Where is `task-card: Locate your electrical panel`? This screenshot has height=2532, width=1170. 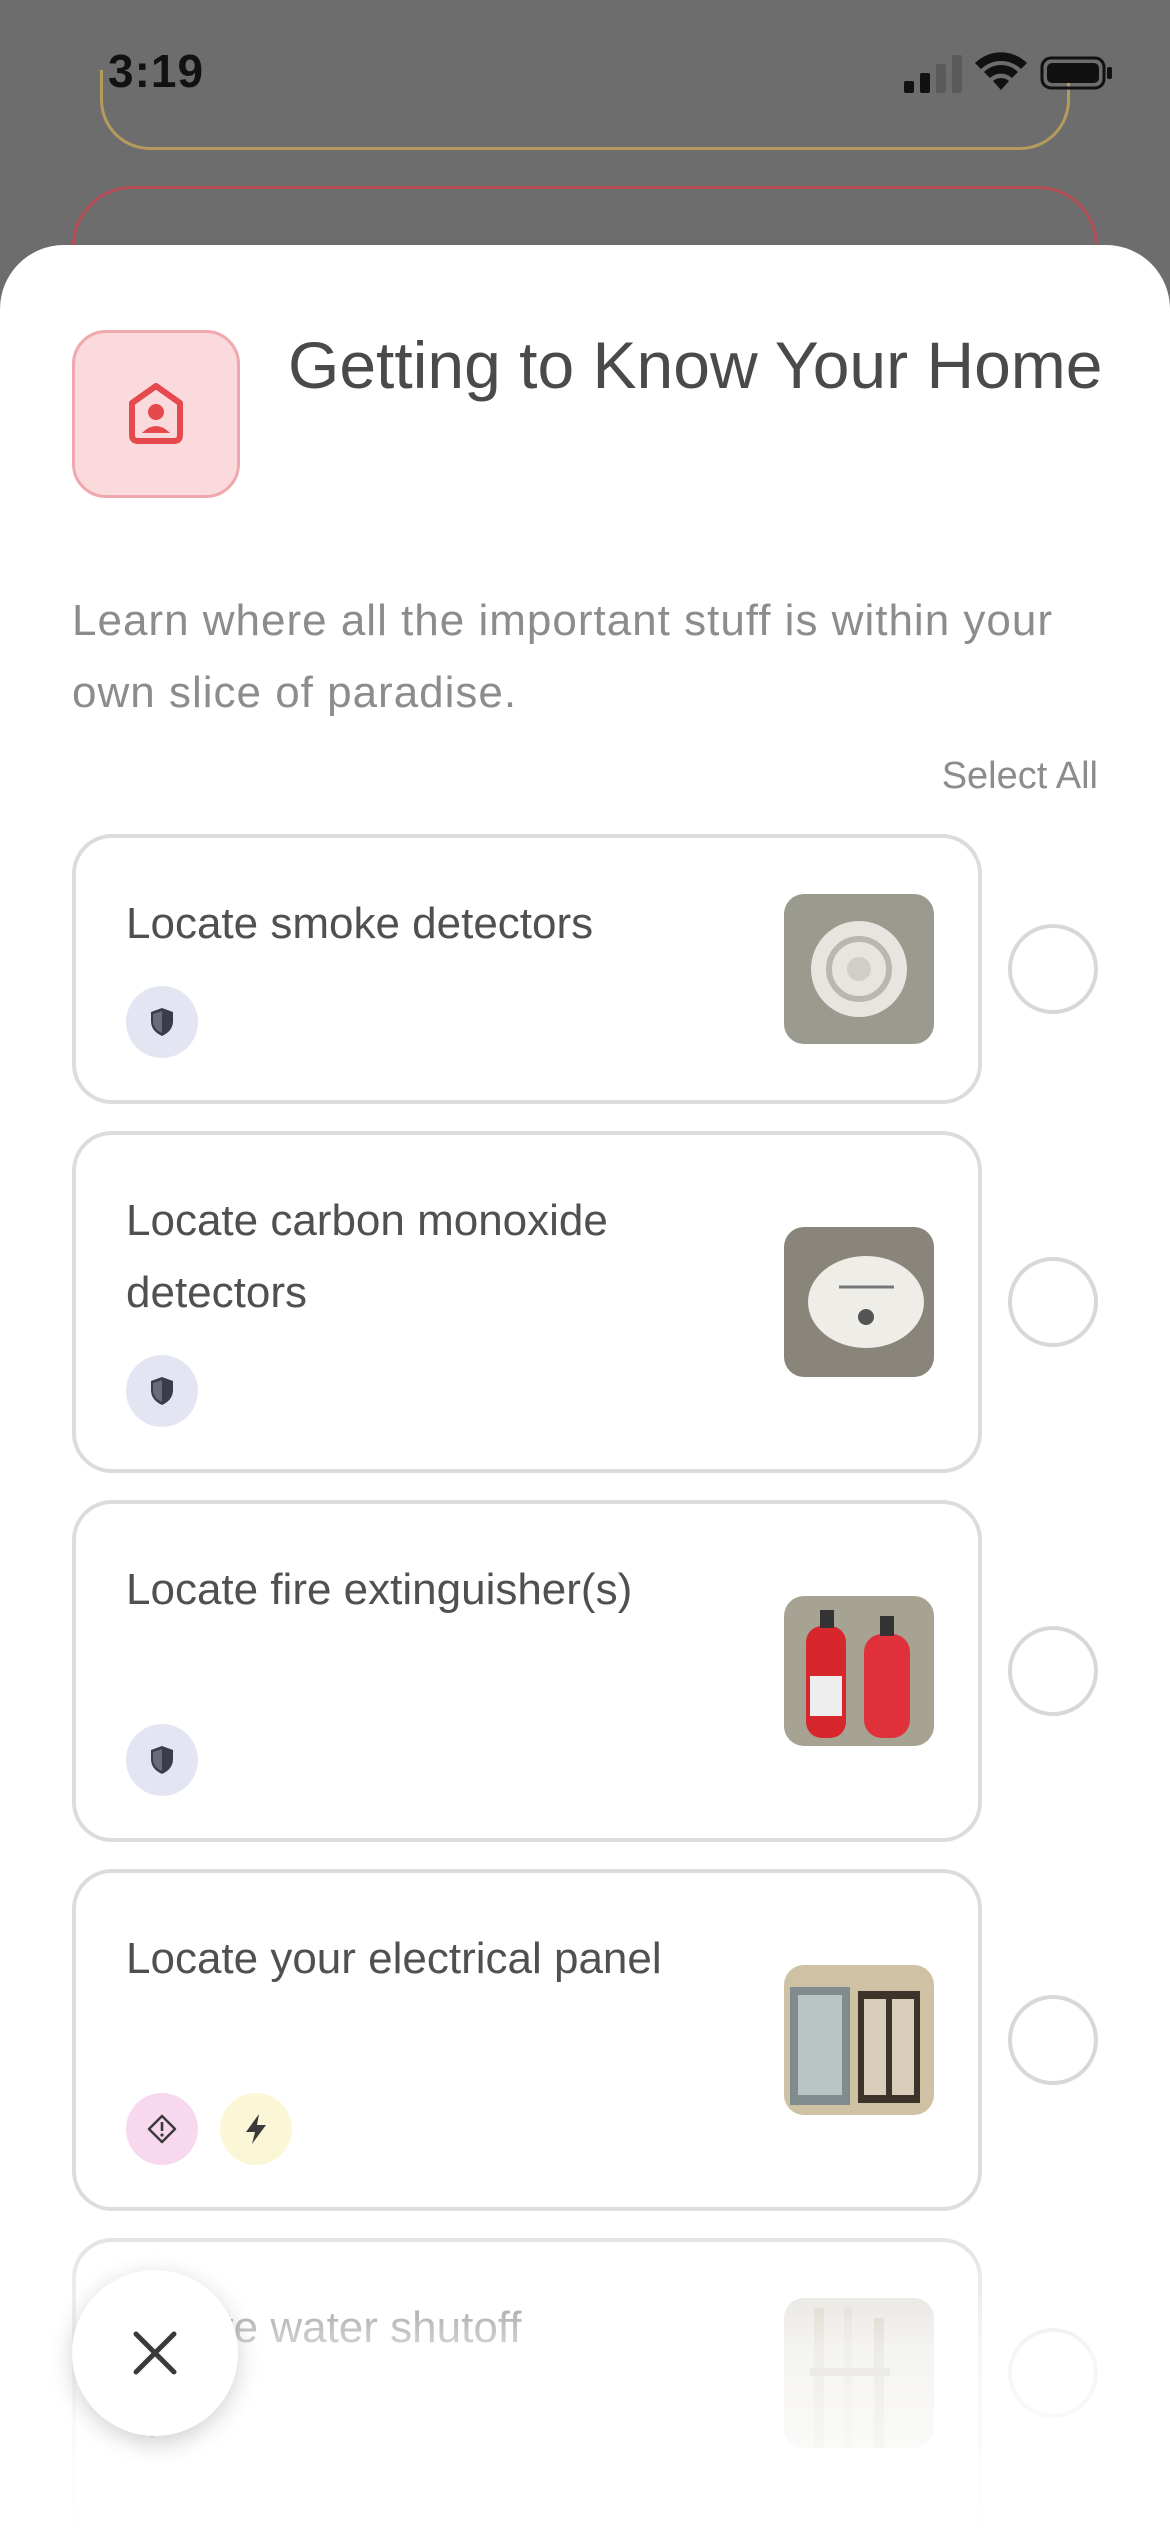 task-card: Locate your electrical panel is located at coordinates (527, 2040).